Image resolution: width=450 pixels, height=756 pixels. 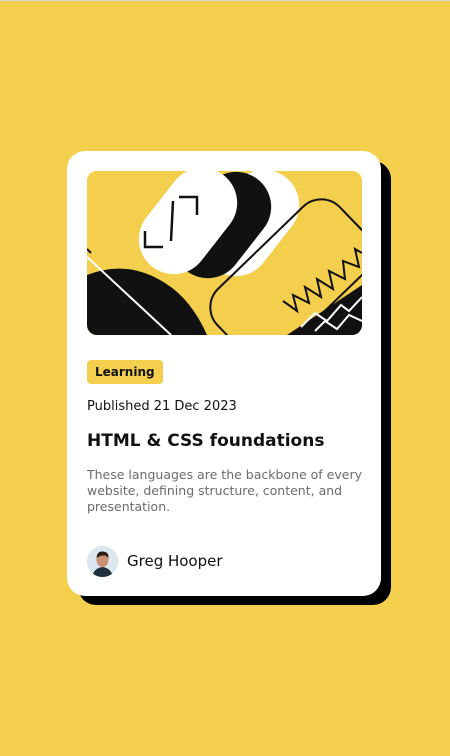 What do you see at coordinates (175, 561) in the screenshot?
I see `author-name: Greg Hooper` at bounding box center [175, 561].